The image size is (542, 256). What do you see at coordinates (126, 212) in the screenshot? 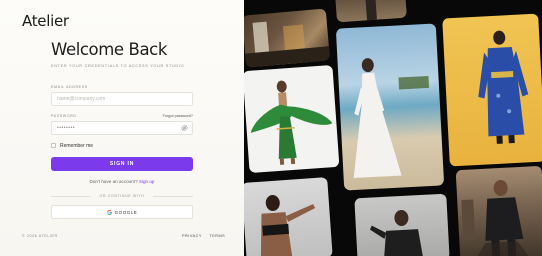
I see `google-label: Google` at bounding box center [126, 212].